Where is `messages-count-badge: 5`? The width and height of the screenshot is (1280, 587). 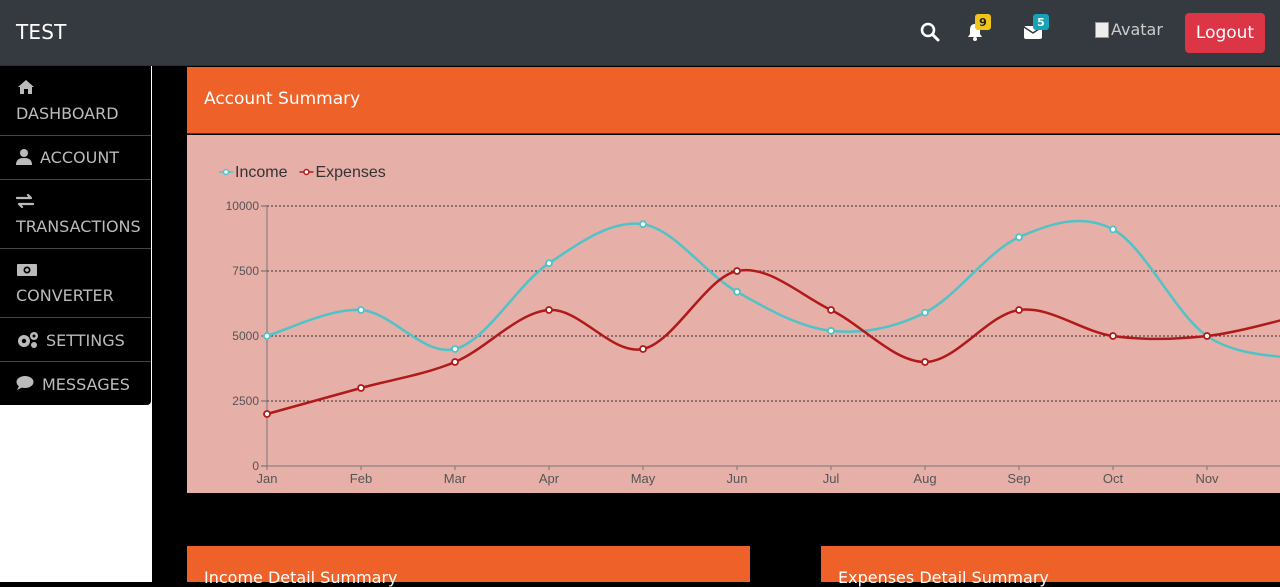
messages-count-badge: 5 is located at coordinates (1041, 22).